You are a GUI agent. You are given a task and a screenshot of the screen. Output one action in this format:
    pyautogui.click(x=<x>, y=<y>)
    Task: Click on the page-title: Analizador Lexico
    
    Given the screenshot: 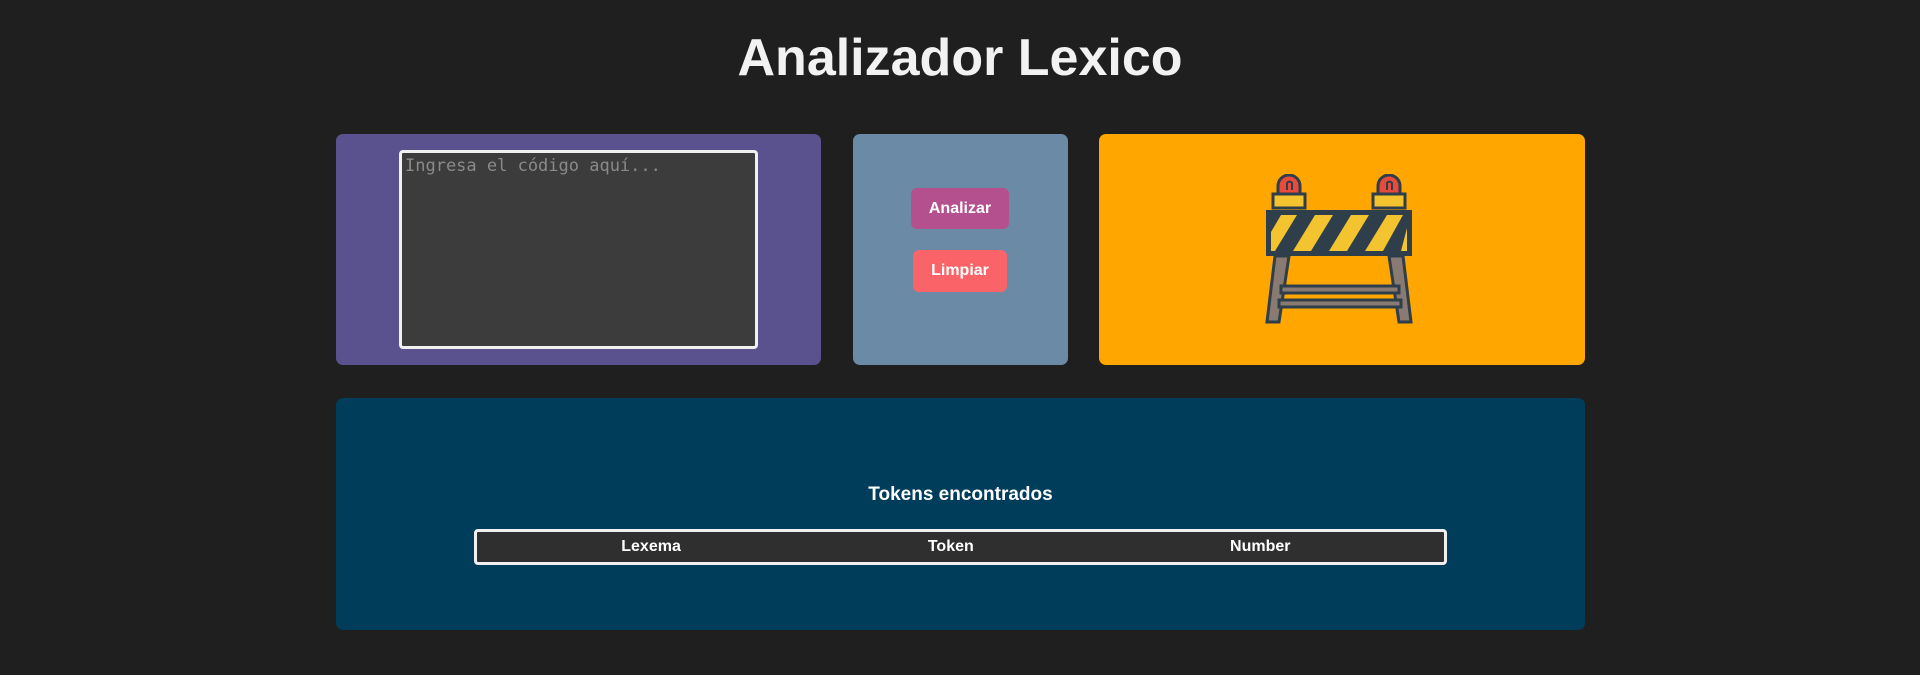 What is the action you would take?
    pyautogui.click(x=960, y=58)
    